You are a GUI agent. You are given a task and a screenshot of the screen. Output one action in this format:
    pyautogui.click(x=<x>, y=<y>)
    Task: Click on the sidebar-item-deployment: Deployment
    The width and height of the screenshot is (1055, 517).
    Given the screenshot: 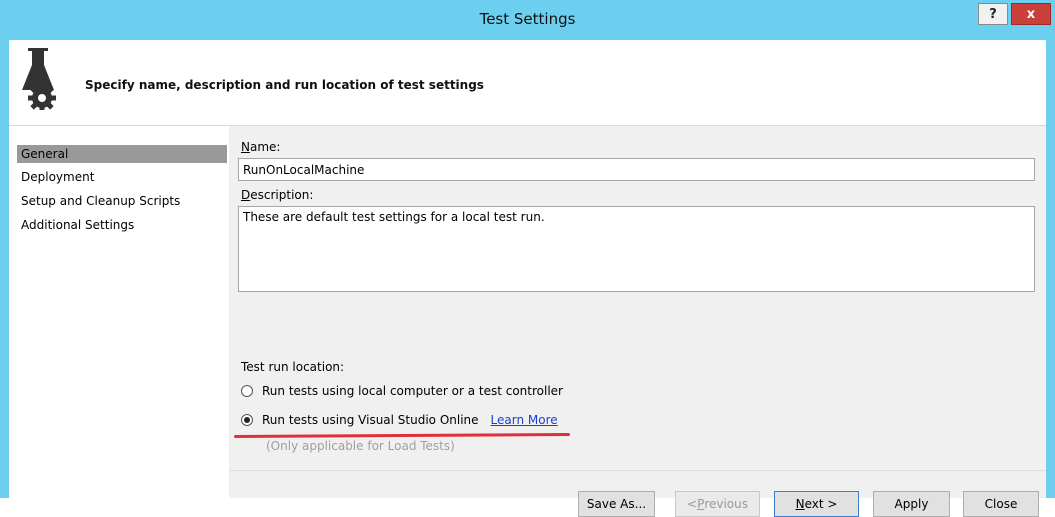 What is the action you would take?
    pyautogui.click(x=122, y=177)
    